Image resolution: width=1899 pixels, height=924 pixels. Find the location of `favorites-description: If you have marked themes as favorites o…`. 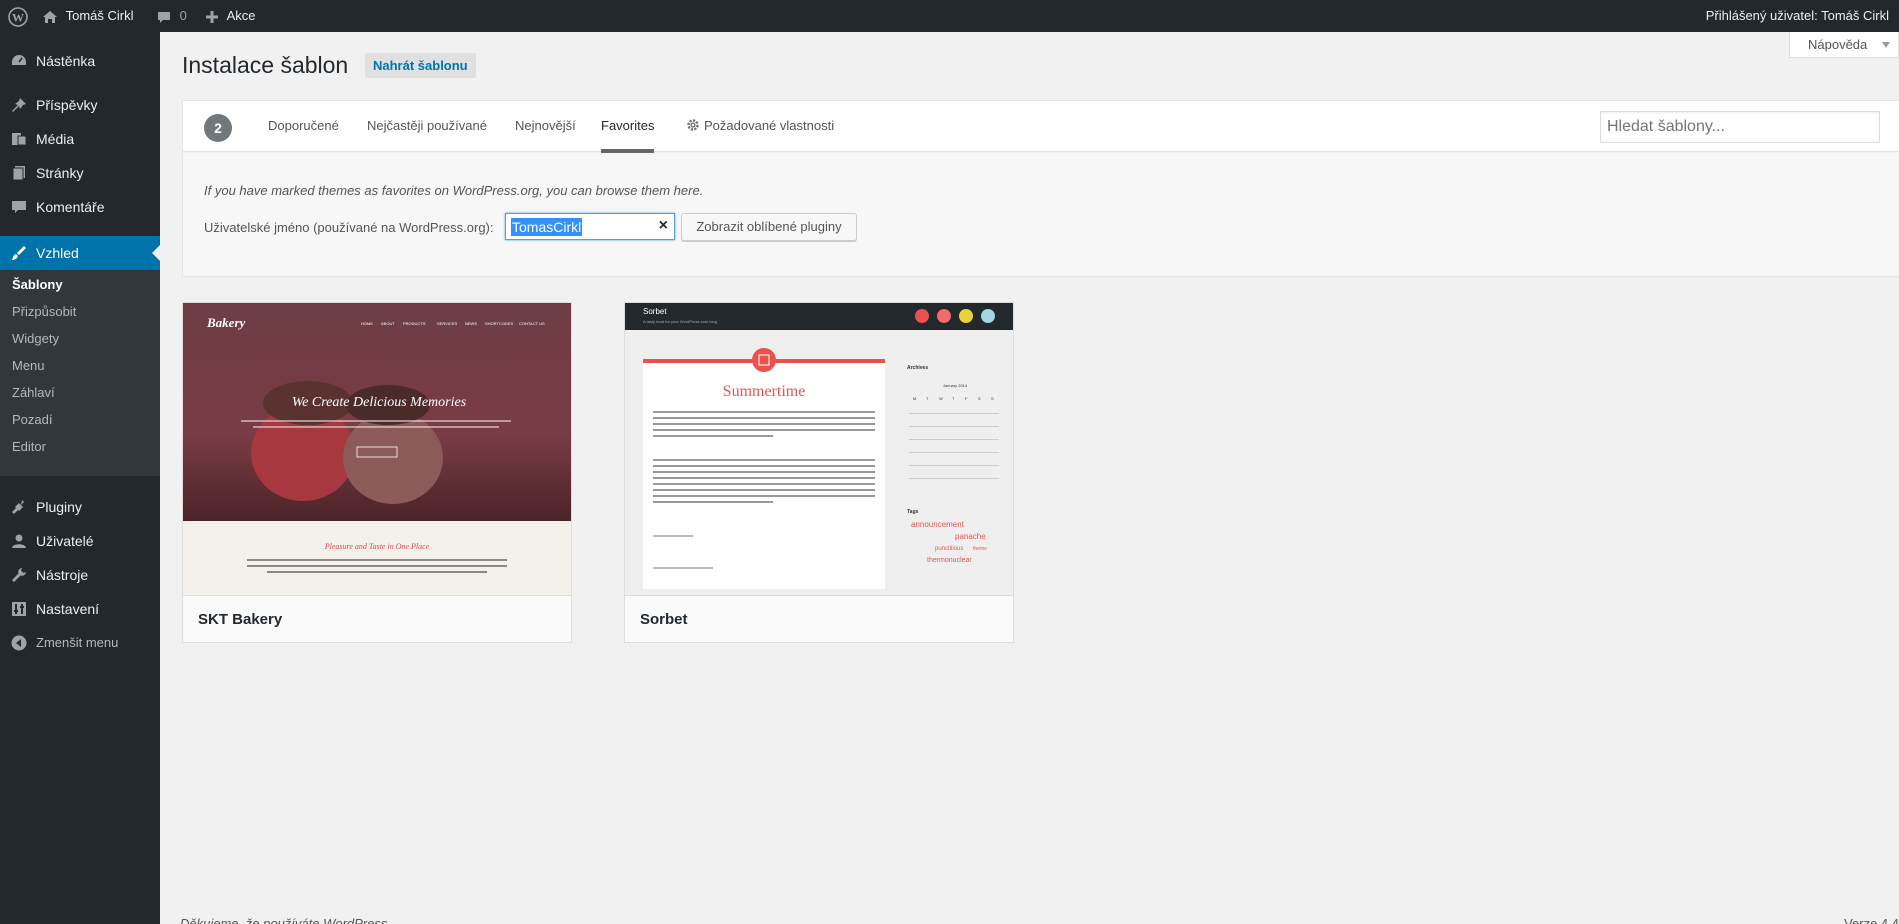

favorites-description: If you have marked themes as favorites o… is located at coordinates (454, 190).